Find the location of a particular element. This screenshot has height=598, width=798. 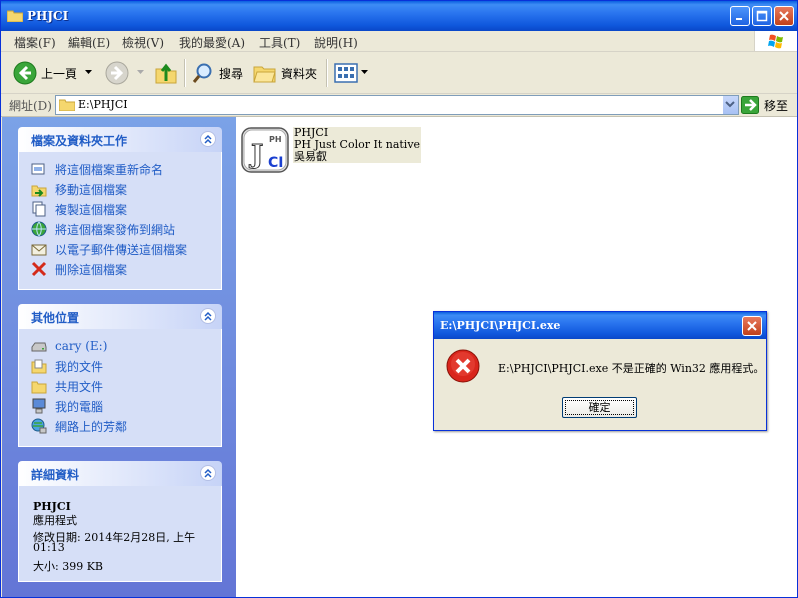

details-type: 應用程式 is located at coordinates (55, 520).